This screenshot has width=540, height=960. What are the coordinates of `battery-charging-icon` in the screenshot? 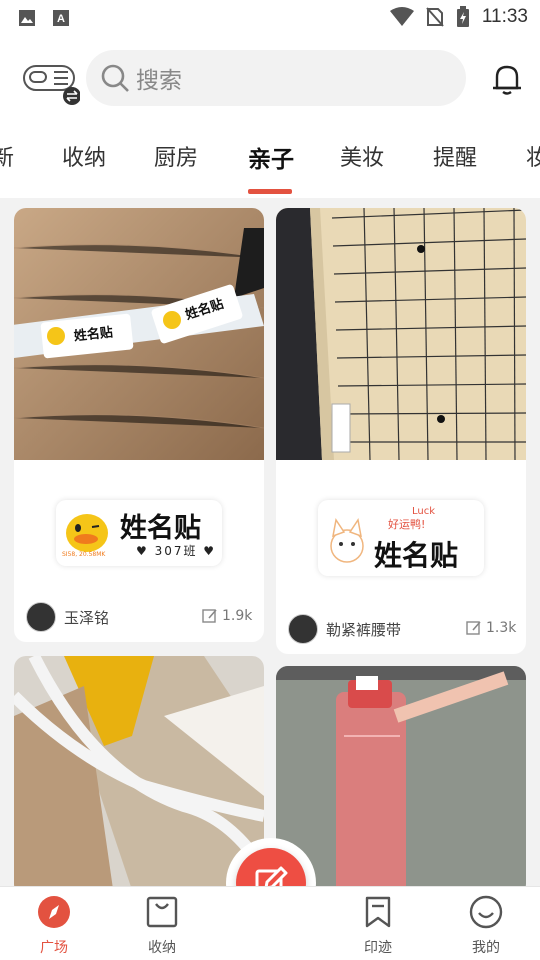 It's located at (462, 16).